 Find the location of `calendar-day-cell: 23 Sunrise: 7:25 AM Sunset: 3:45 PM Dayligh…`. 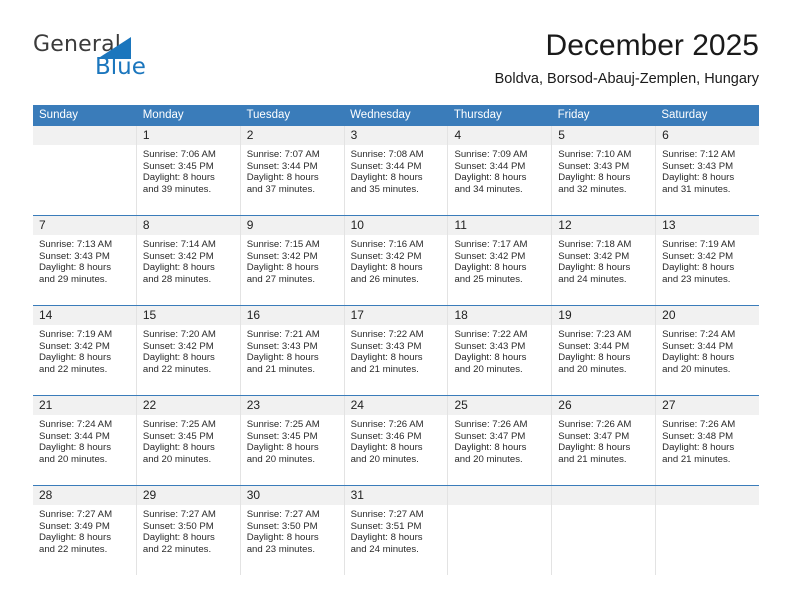

calendar-day-cell: 23 Sunrise: 7:25 AM Sunset: 3:45 PM Dayligh… is located at coordinates (291, 440).